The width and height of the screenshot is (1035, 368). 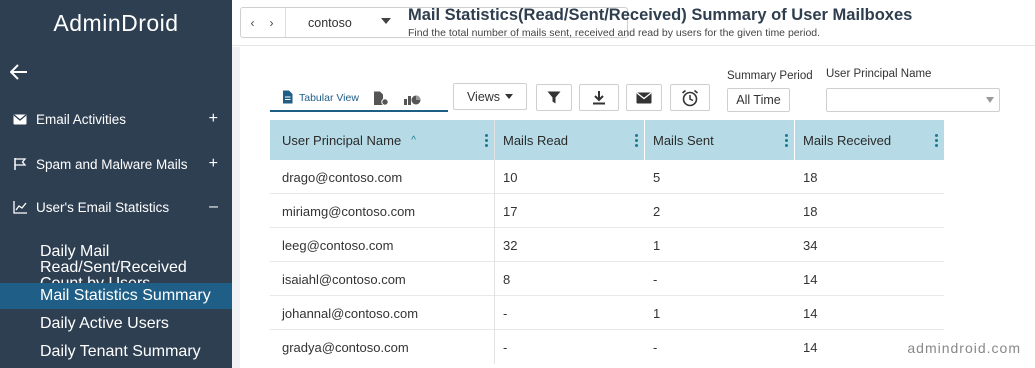 What do you see at coordinates (483, 96) in the screenshot?
I see `views-label: Views` at bounding box center [483, 96].